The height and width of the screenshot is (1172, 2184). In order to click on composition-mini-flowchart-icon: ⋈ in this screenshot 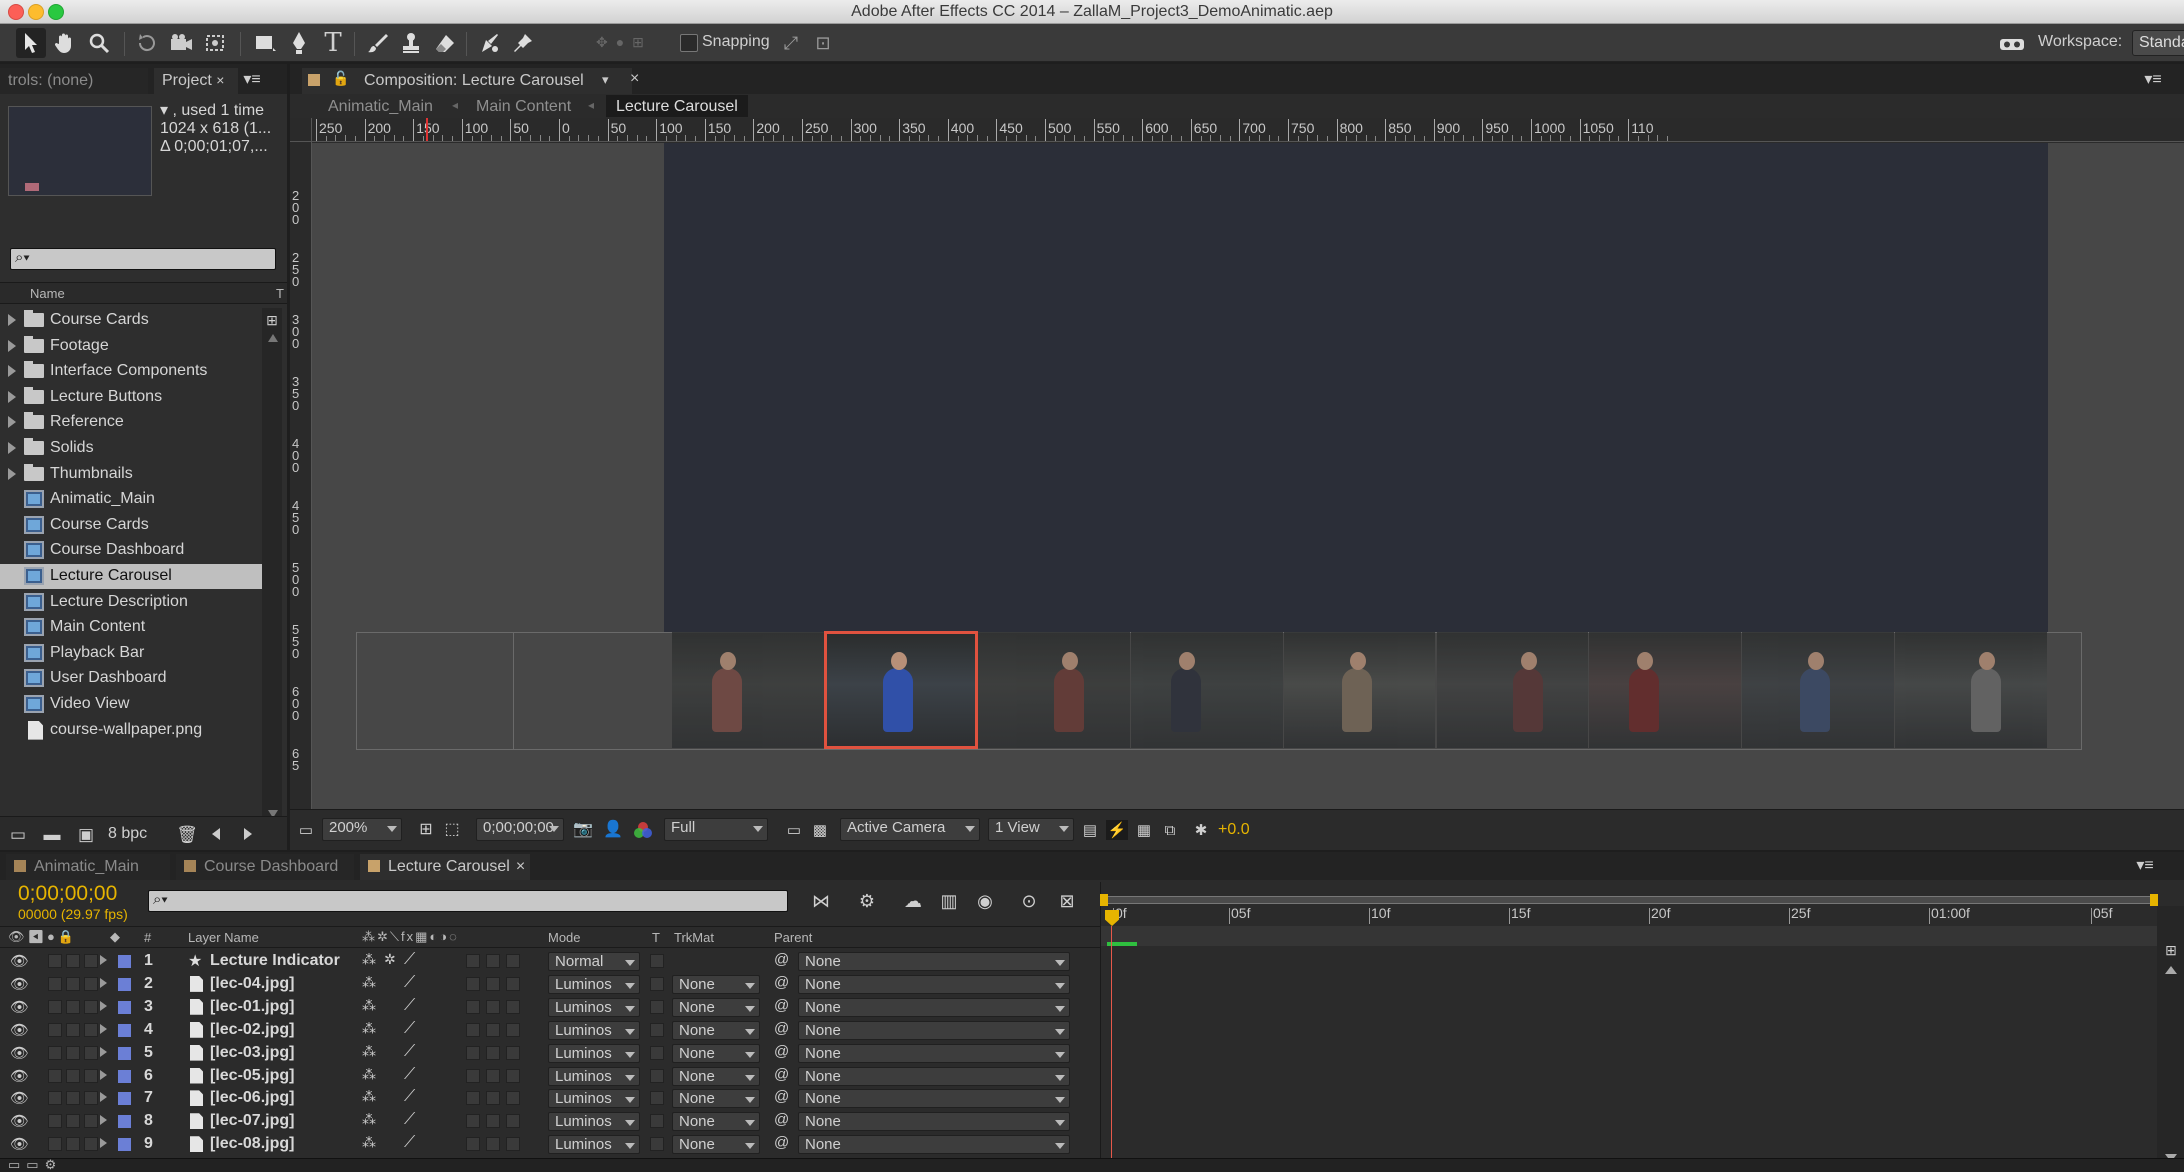, I will do `click(821, 901)`.